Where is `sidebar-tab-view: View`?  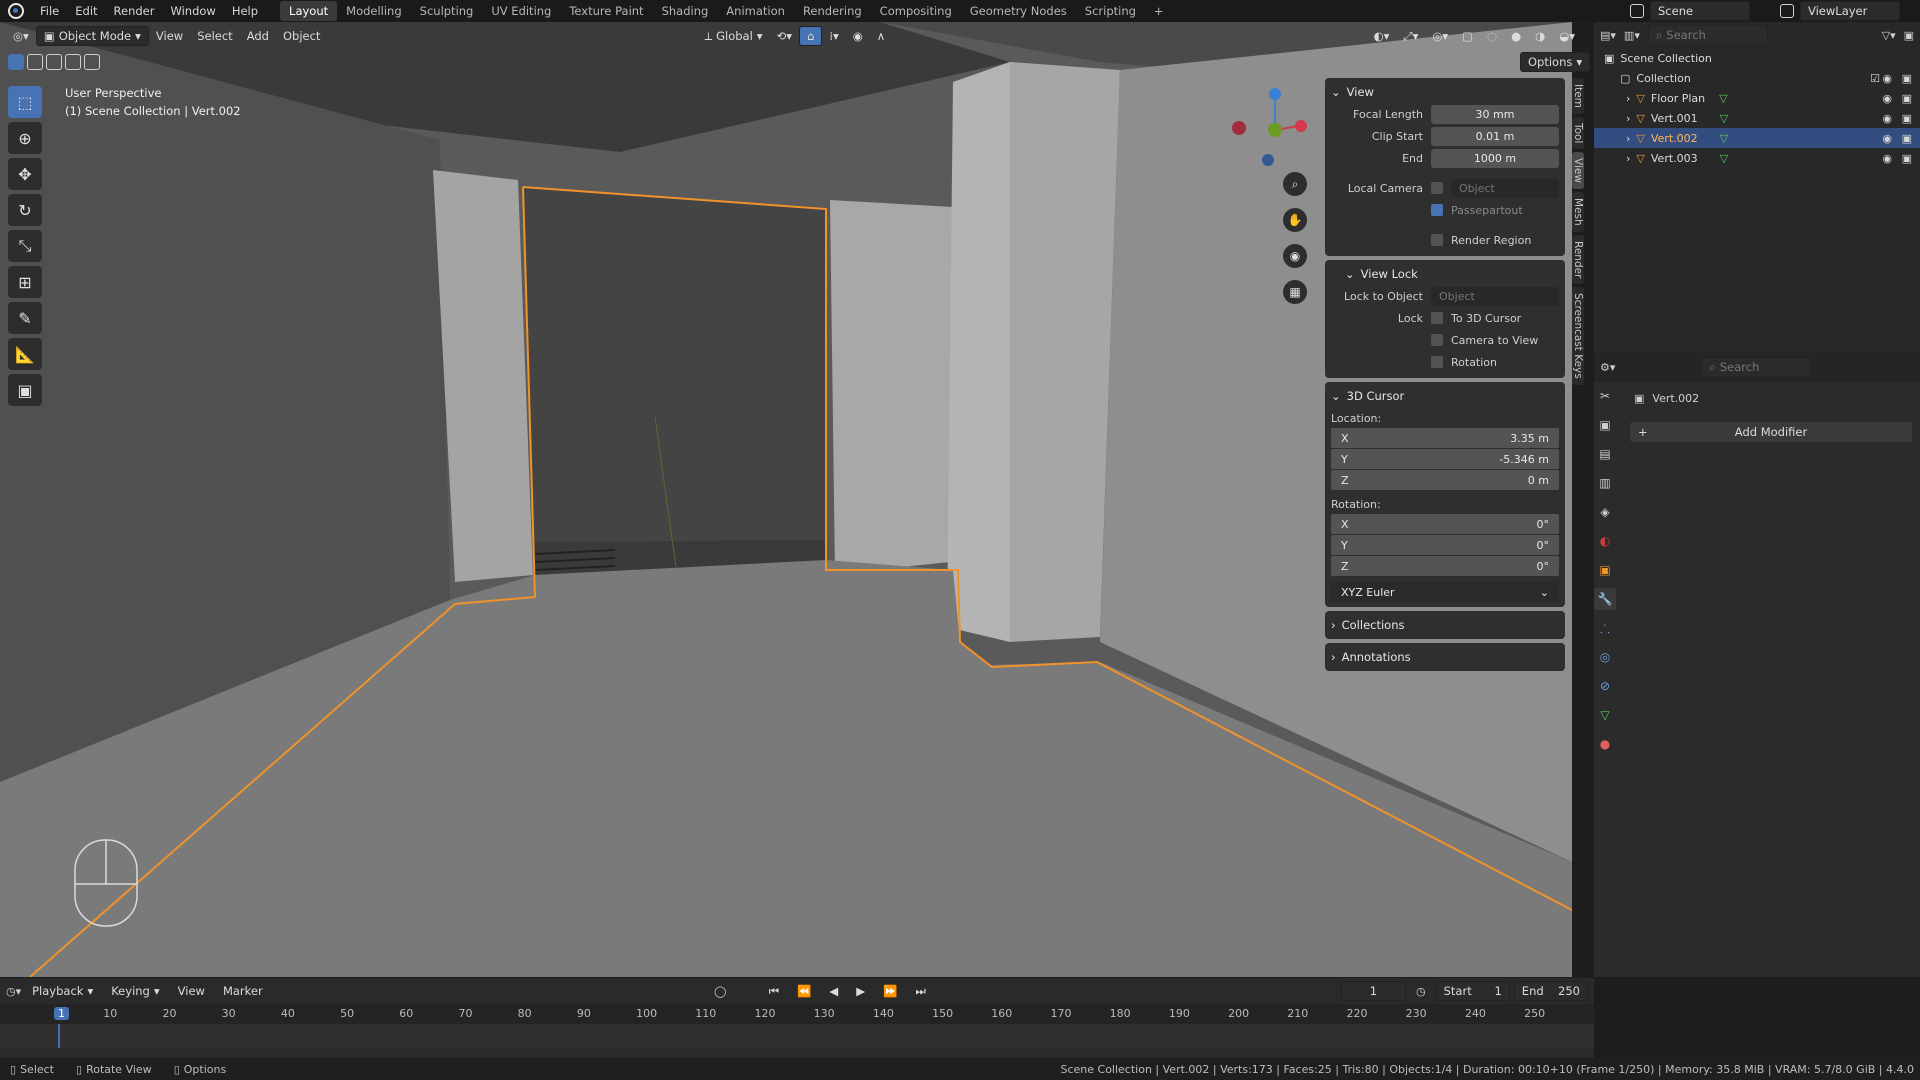 sidebar-tab-view: View is located at coordinates (1578, 171).